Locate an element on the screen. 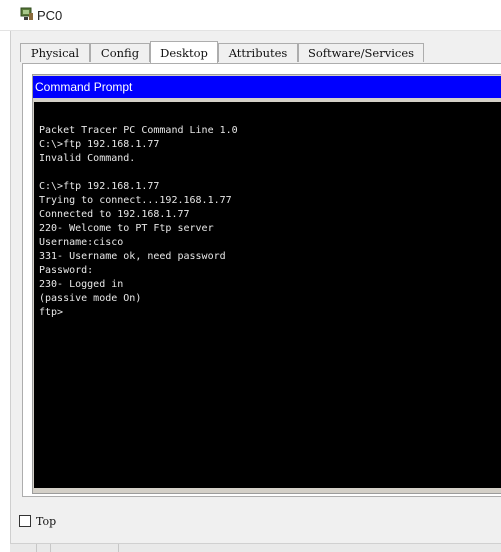 This screenshot has height=552, width=501. terminal-line: 331- Username ok, need password is located at coordinates (132, 256).